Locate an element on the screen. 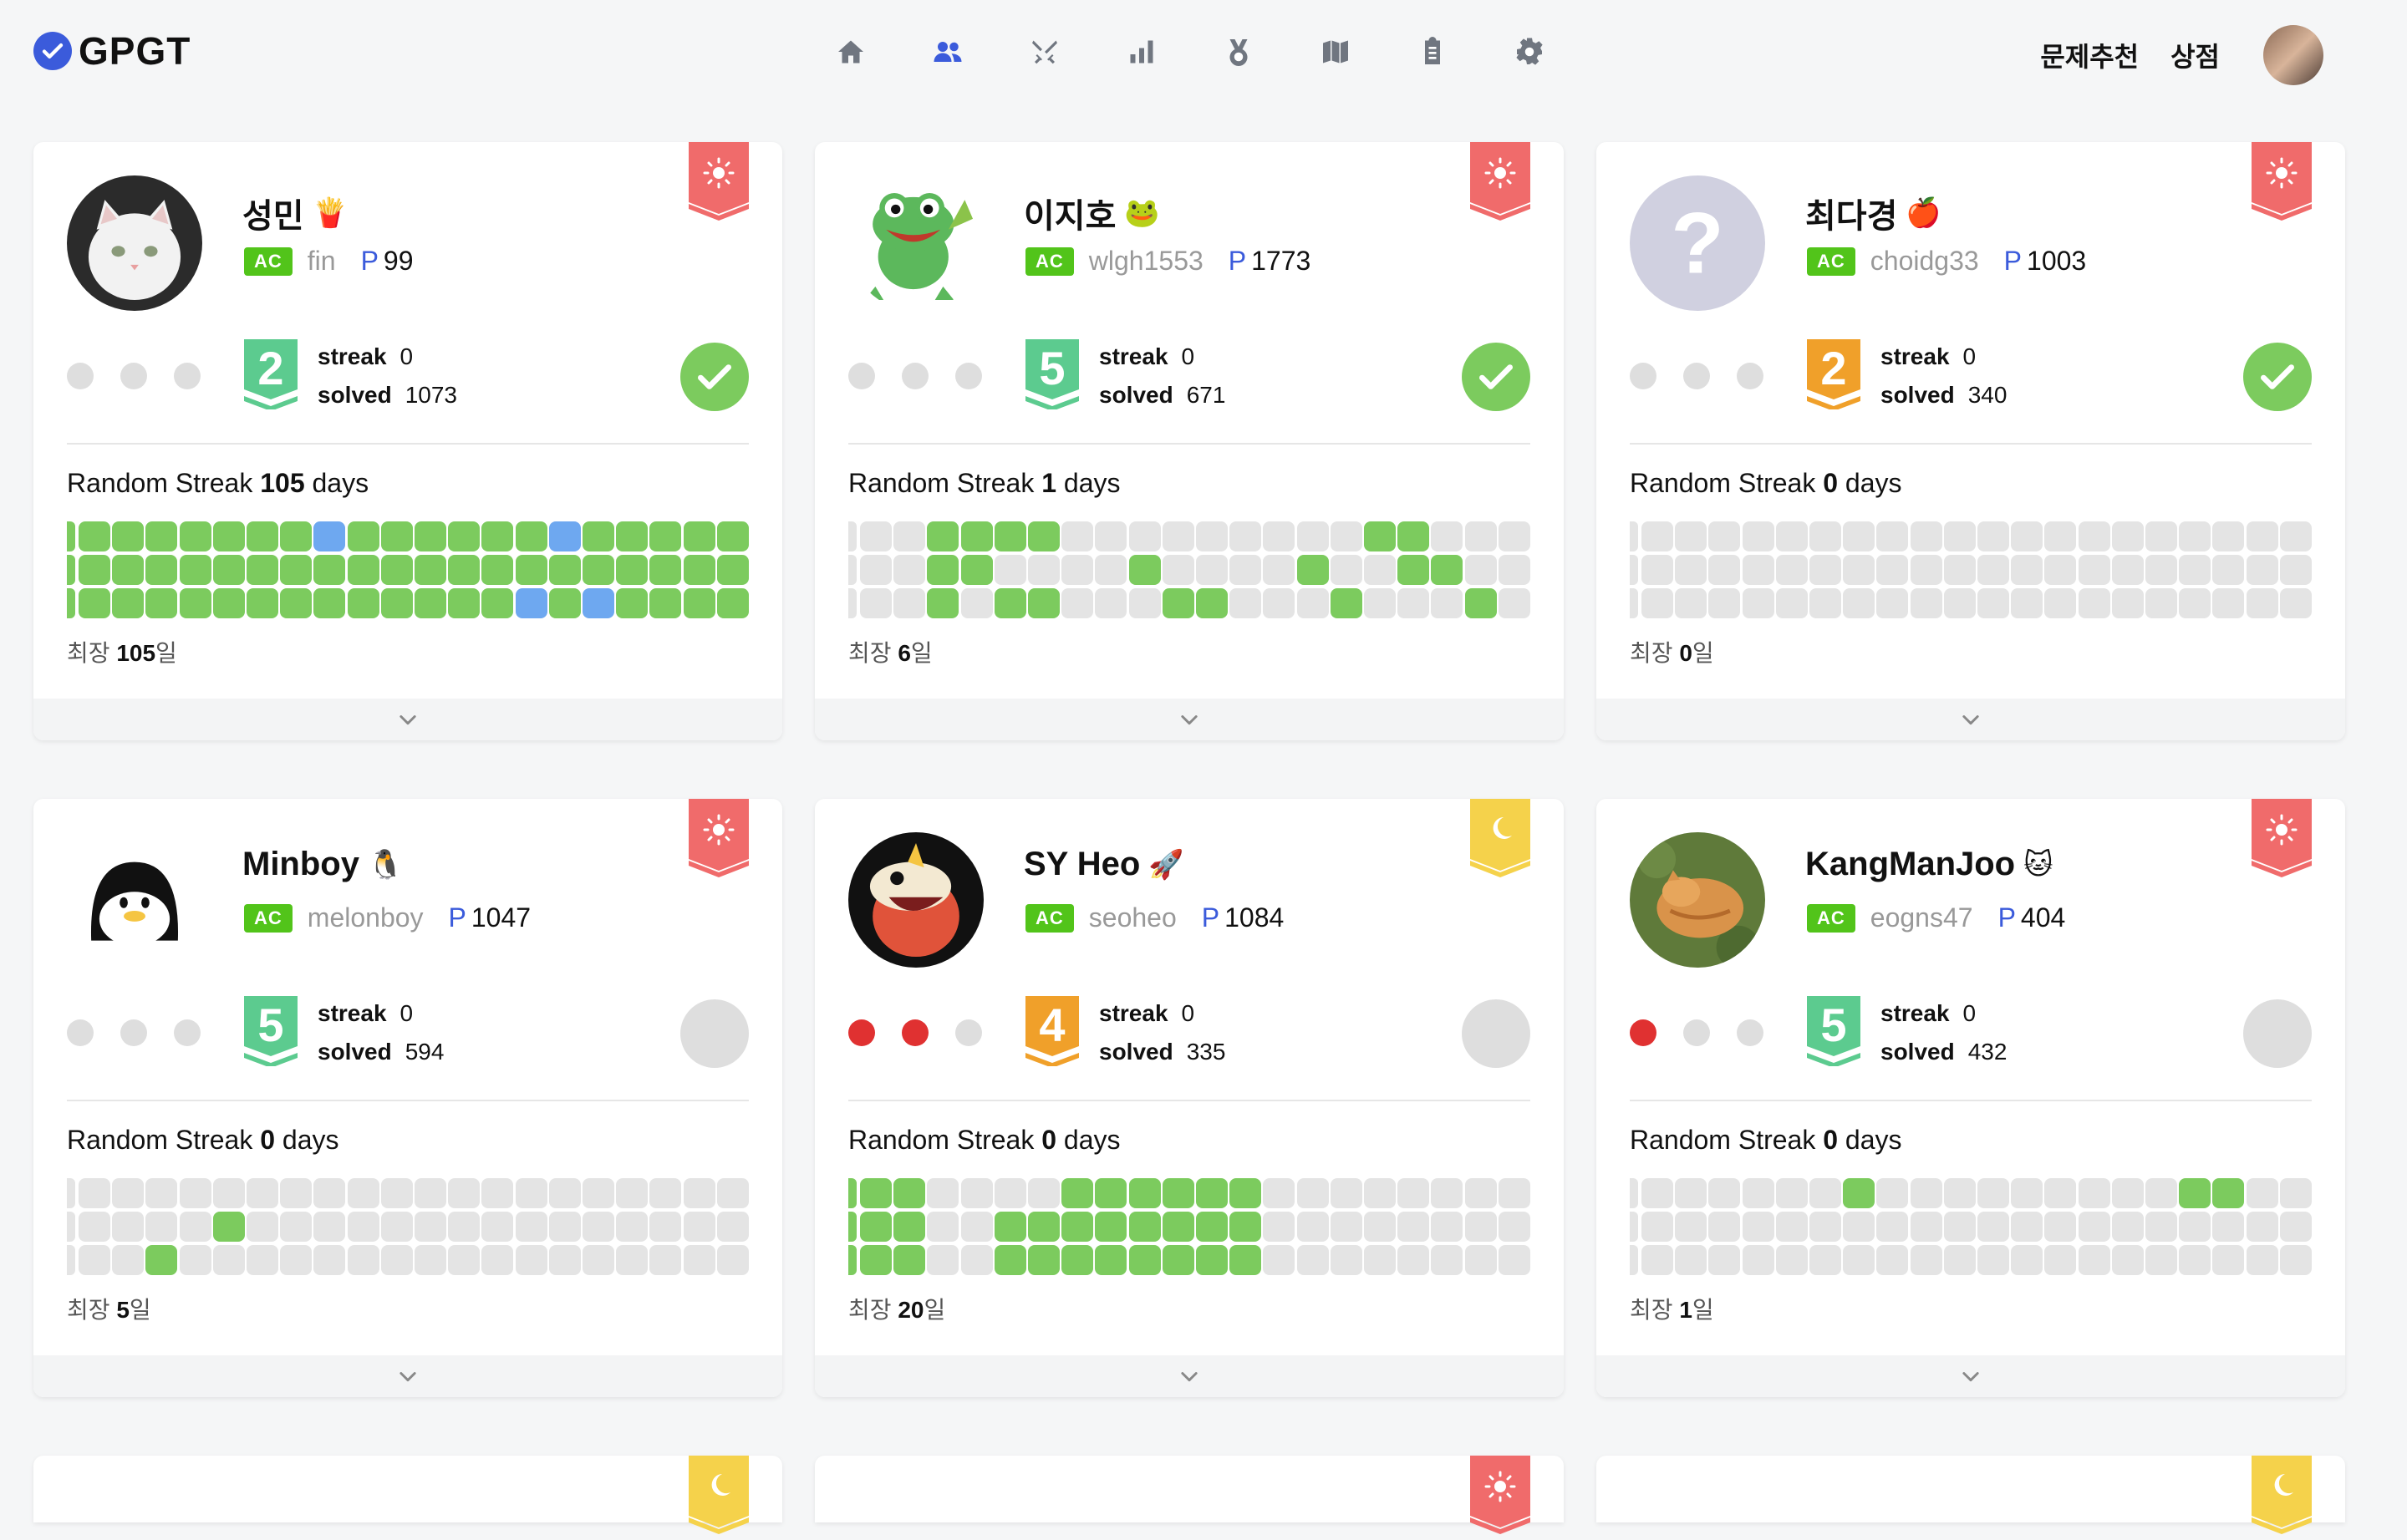  app-title: GPGT is located at coordinates (135, 51).